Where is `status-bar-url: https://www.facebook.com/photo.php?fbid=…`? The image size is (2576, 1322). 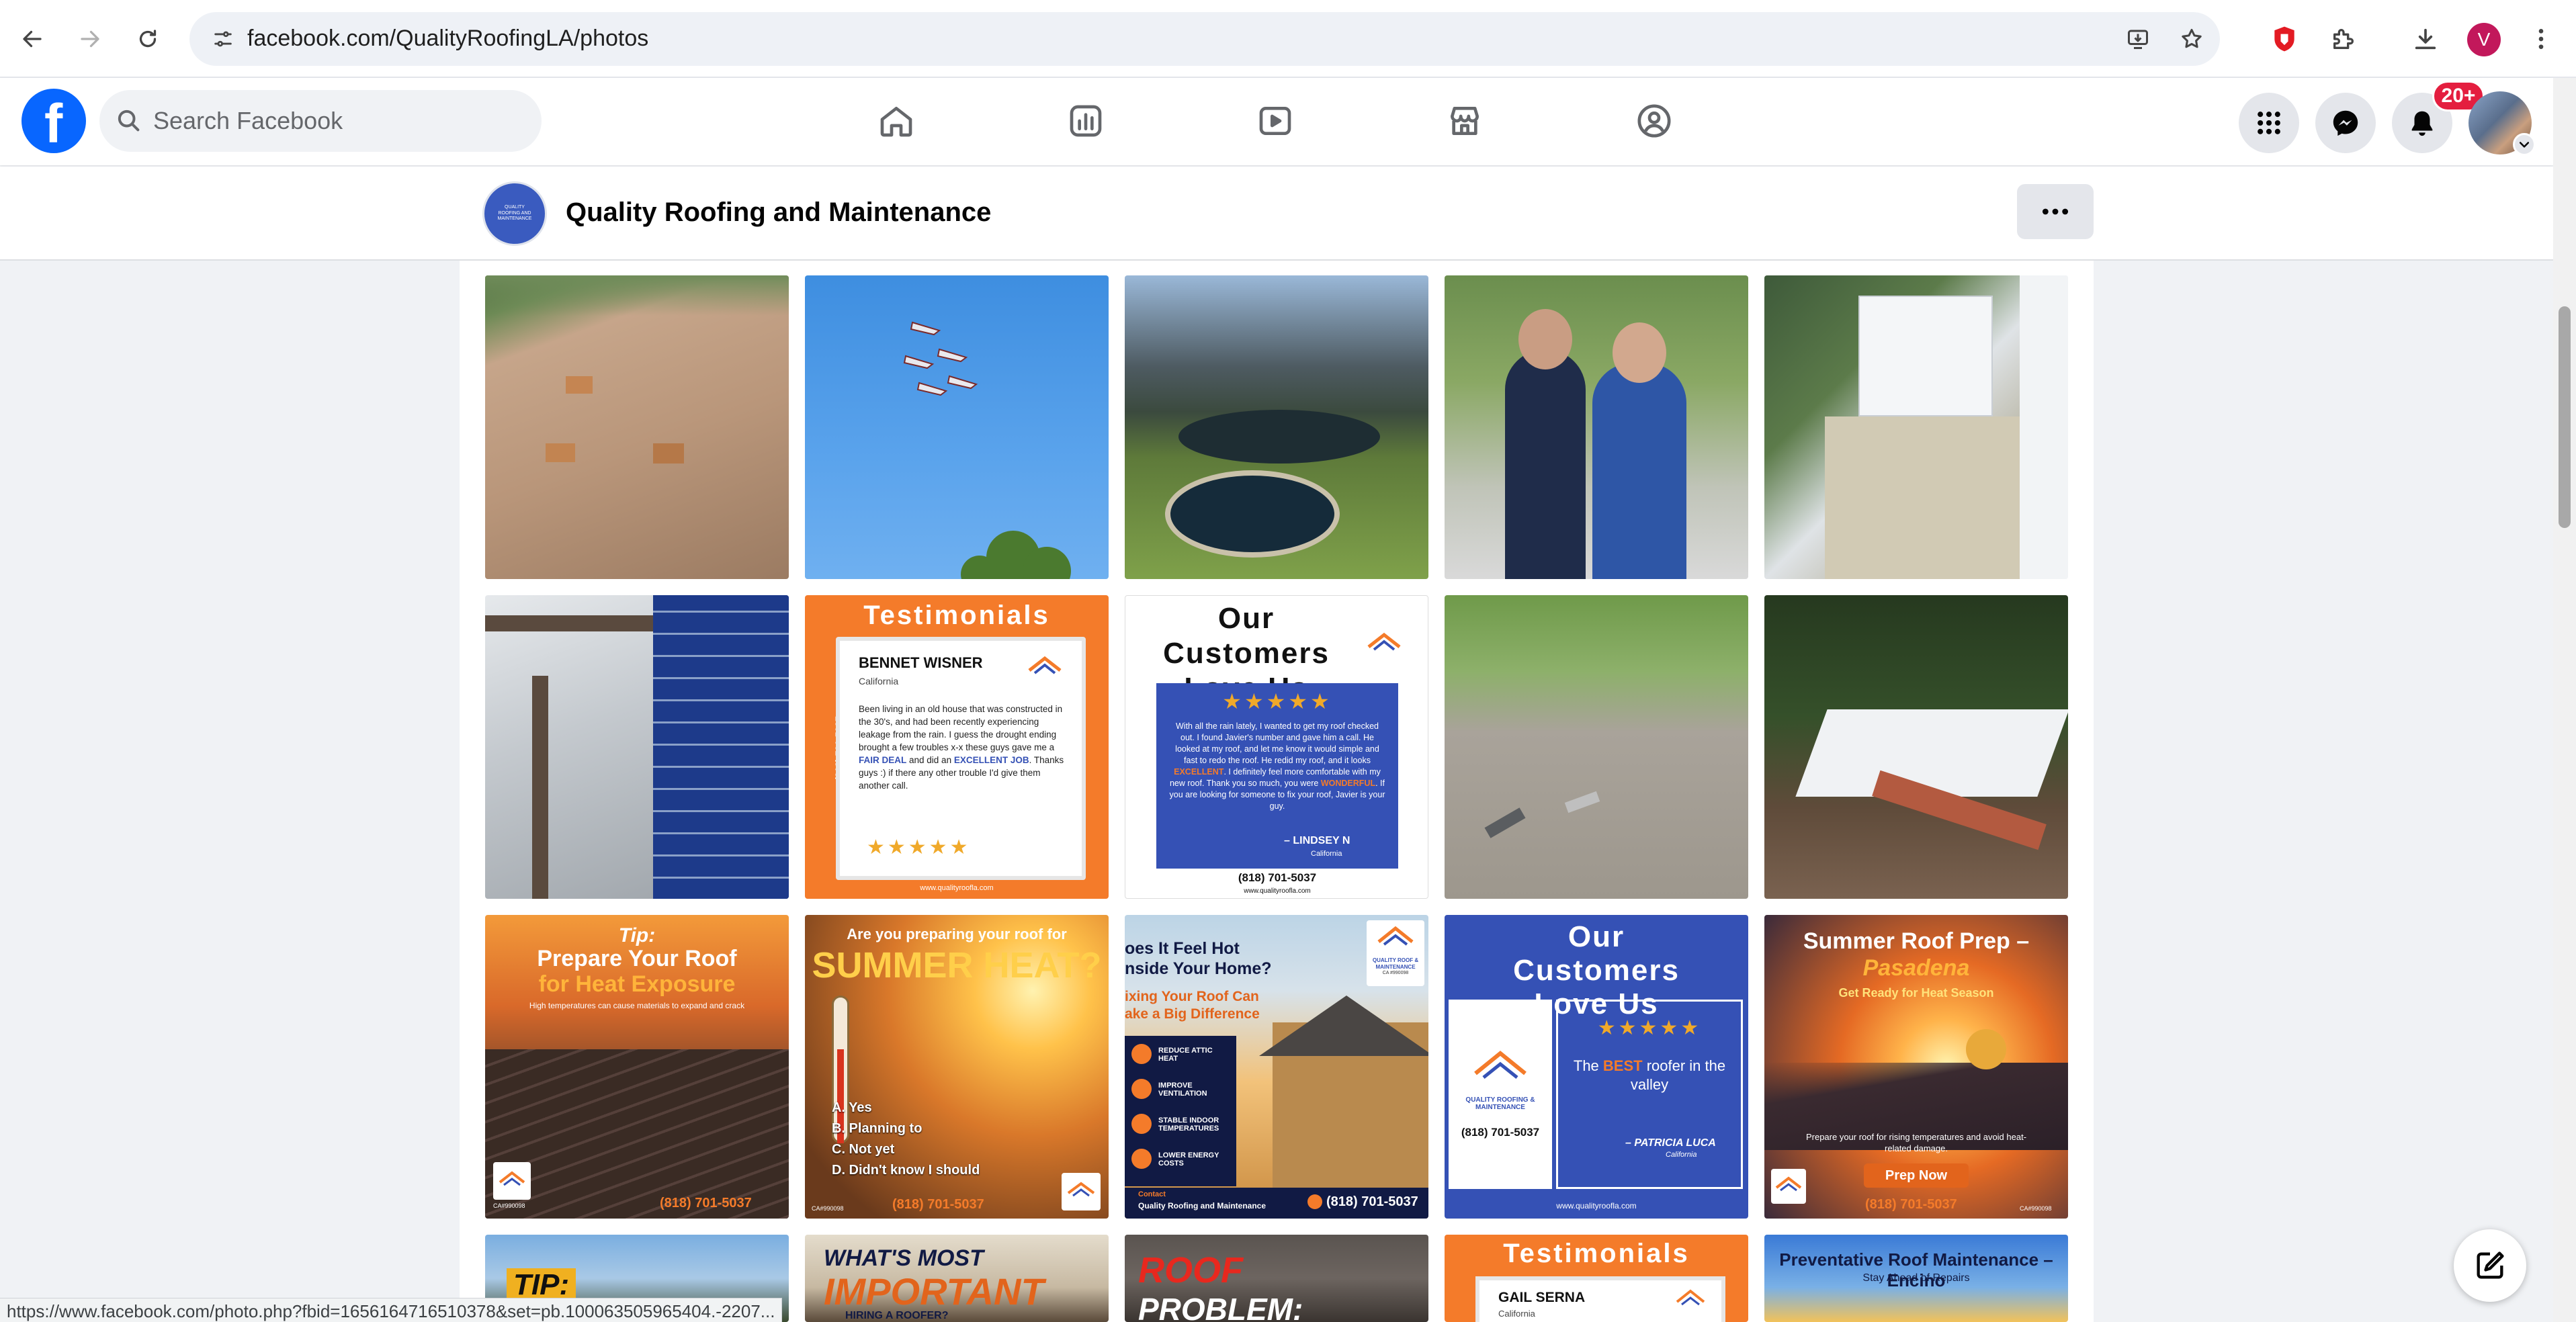 status-bar-url: https://www.facebook.com/photo.php?fbid=… is located at coordinates (391, 1310).